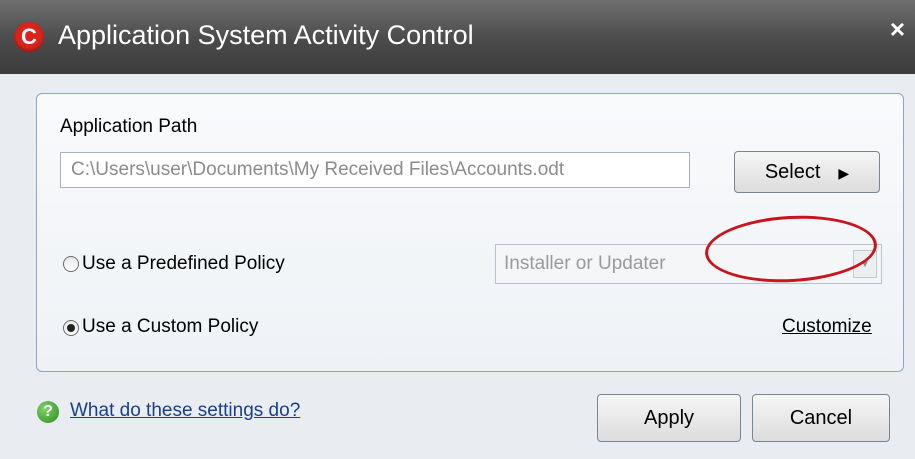 The width and height of the screenshot is (915, 459). Describe the element at coordinates (71, 264) in the screenshot. I see `predefined-policy-radio` at that location.